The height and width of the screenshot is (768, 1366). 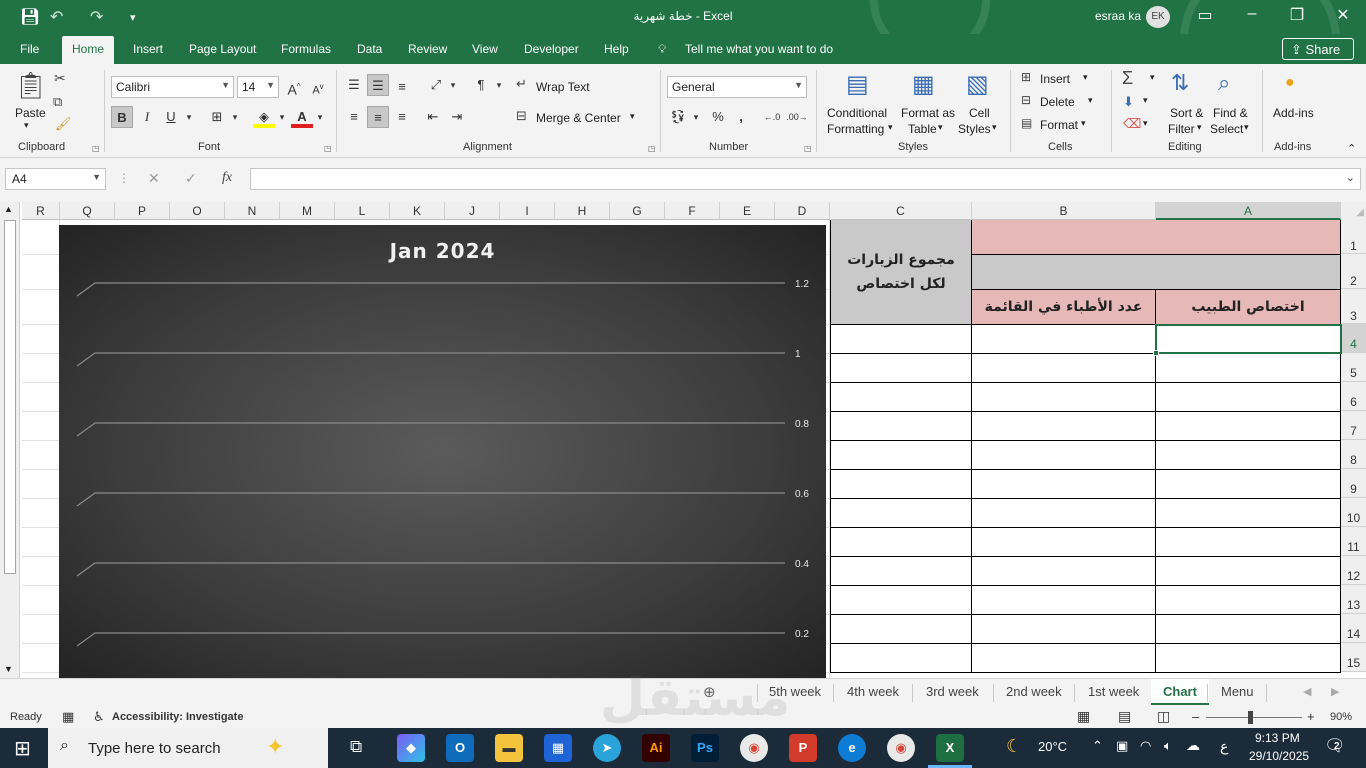 What do you see at coordinates (950, 748) in the screenshot?
I see `excel-taskbar-icon: X` at bounding box center [950, 748].